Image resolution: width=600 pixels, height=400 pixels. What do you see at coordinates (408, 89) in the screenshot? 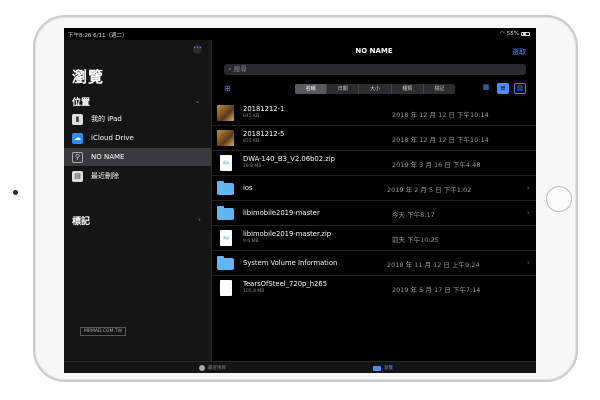
I see `sort-kind: 種類` at bounding box center [408, 89].